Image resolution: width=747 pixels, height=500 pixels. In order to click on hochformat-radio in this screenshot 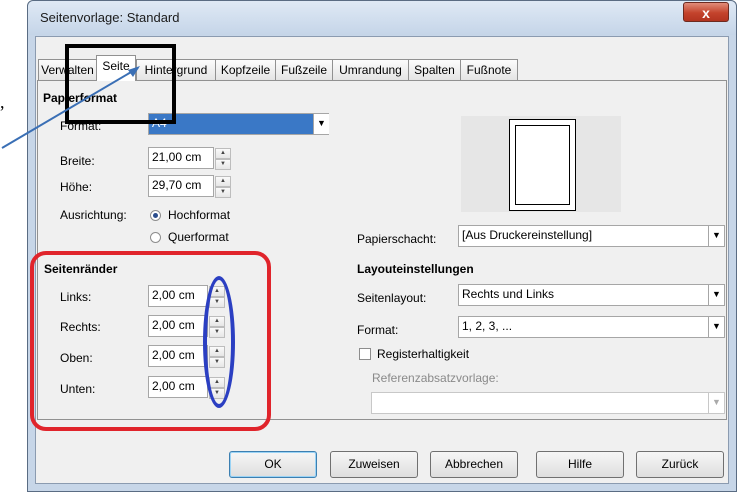, I will do `click(155, 215)`.